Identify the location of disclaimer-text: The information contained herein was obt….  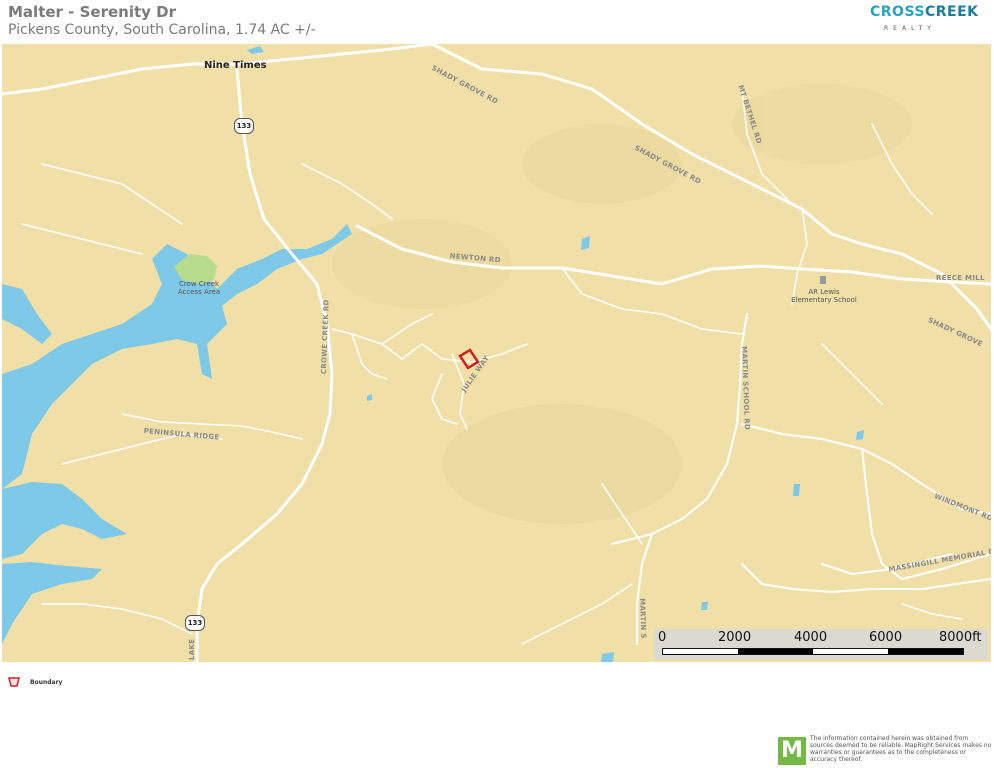
(901, 749).